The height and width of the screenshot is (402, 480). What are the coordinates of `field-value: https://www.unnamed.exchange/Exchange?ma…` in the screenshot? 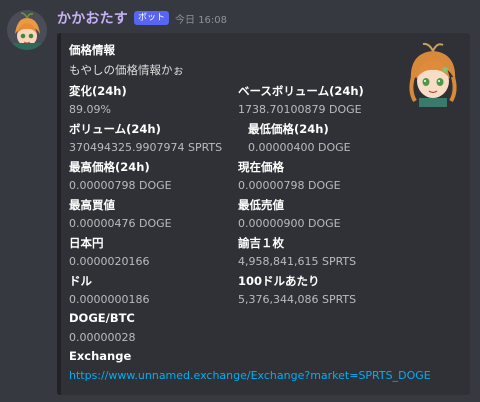 It's located at (250, 375).